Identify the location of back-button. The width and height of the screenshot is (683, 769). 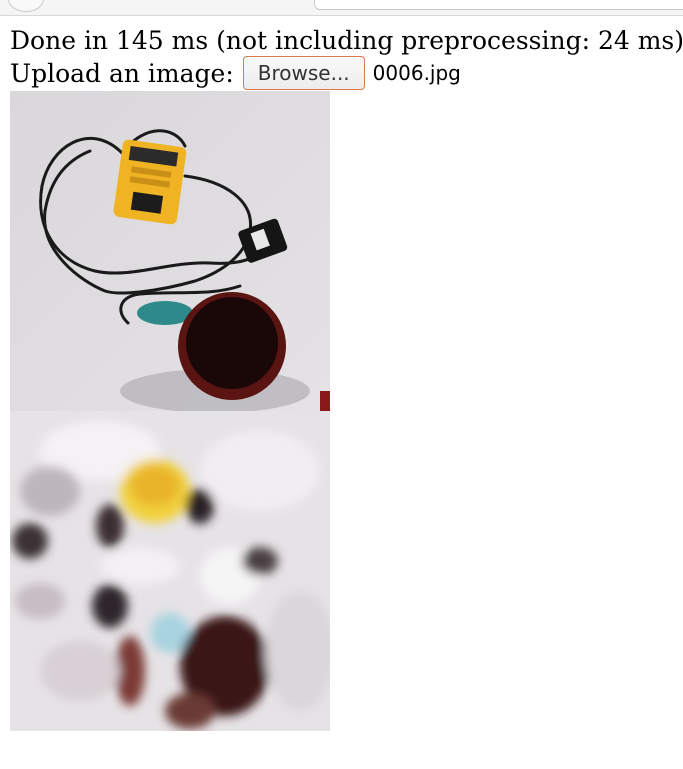
(26, 6).